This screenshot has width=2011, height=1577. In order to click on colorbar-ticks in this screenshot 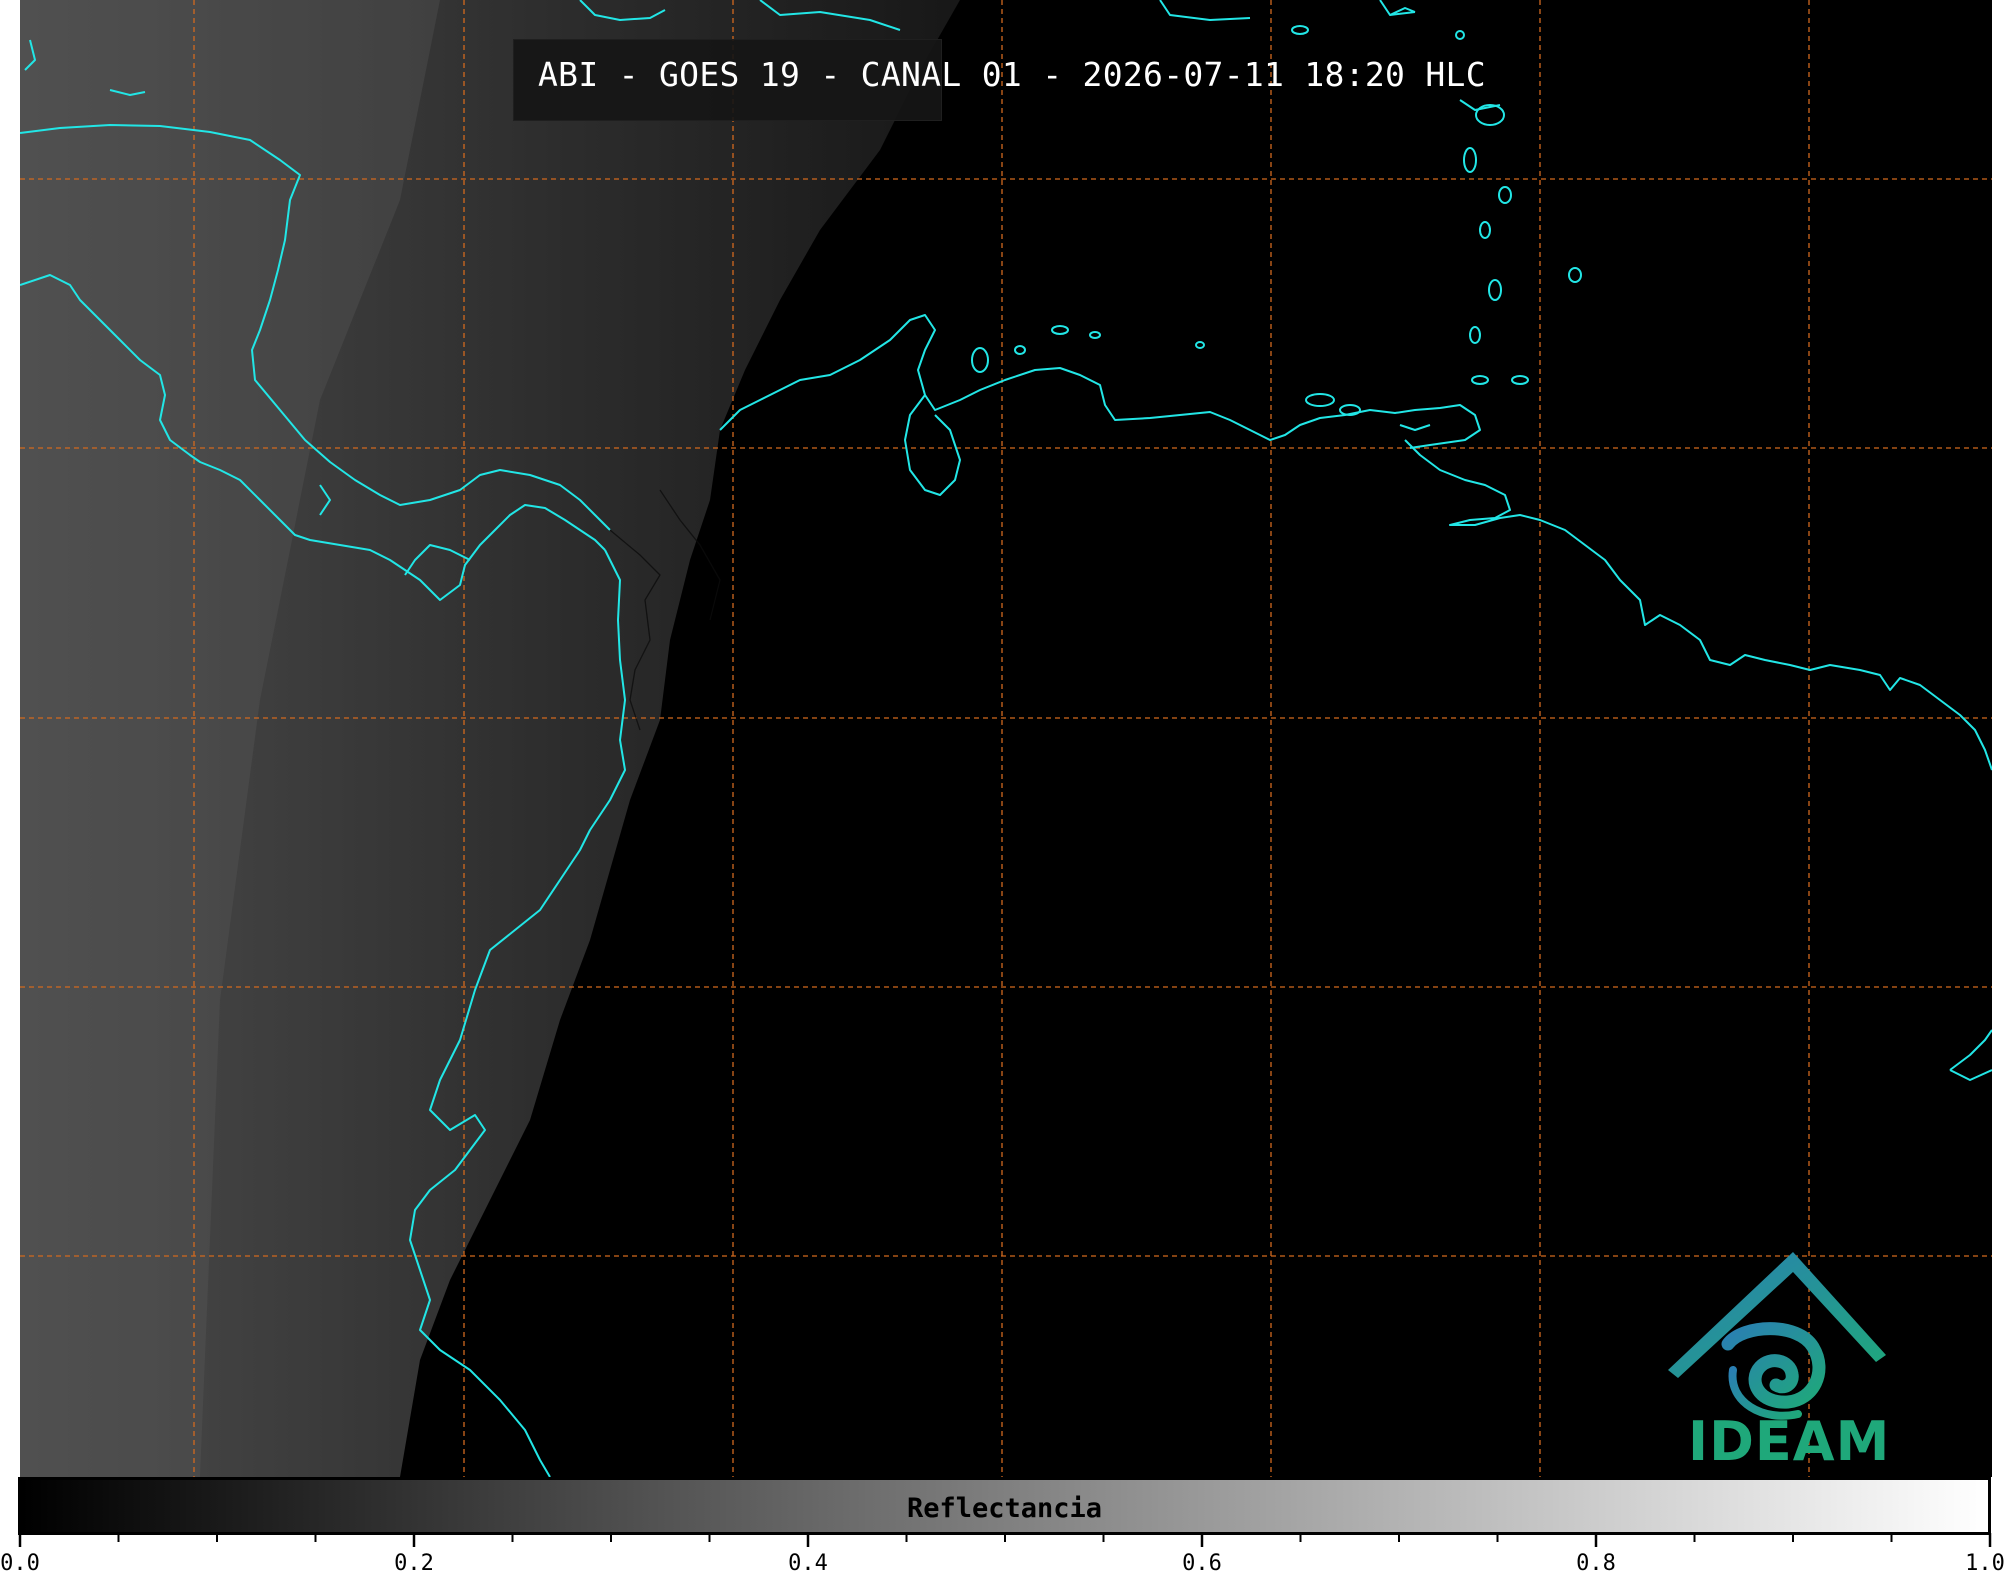, I will do `click(1005, 1540)`.